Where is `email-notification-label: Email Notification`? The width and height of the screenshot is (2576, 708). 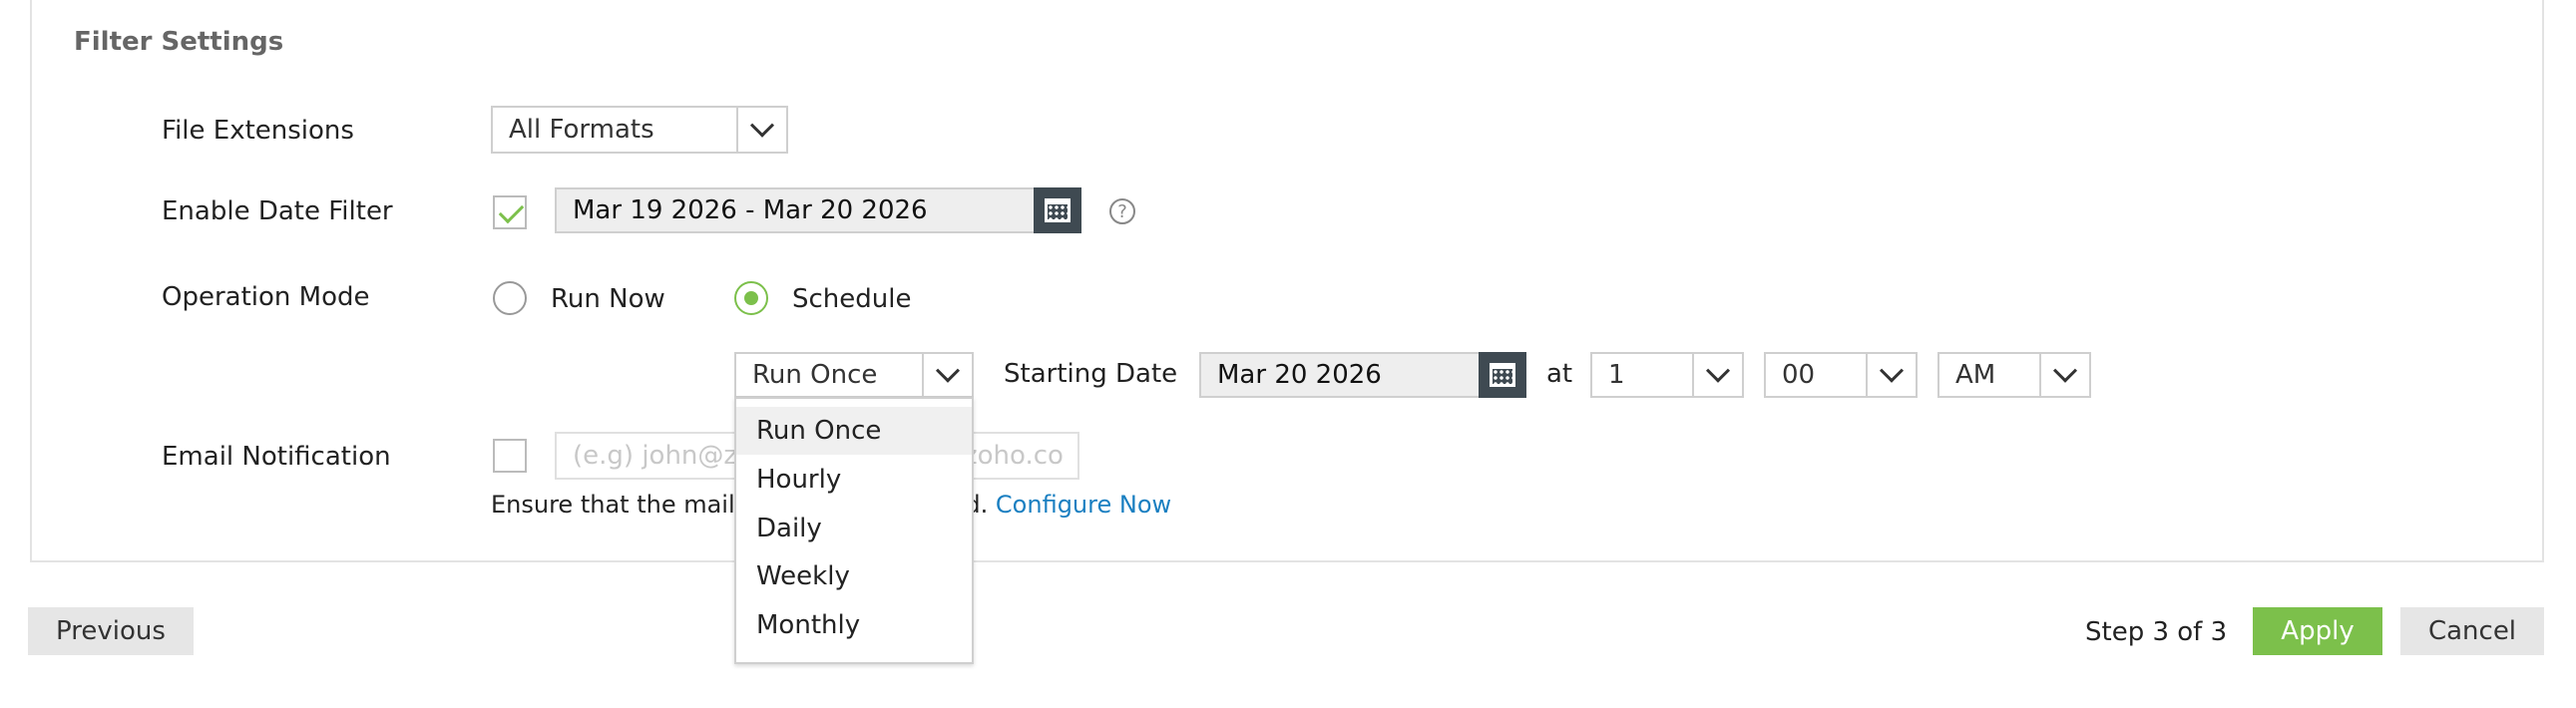 email-notification-label: Email Notification is located at coordinates (276, 457).